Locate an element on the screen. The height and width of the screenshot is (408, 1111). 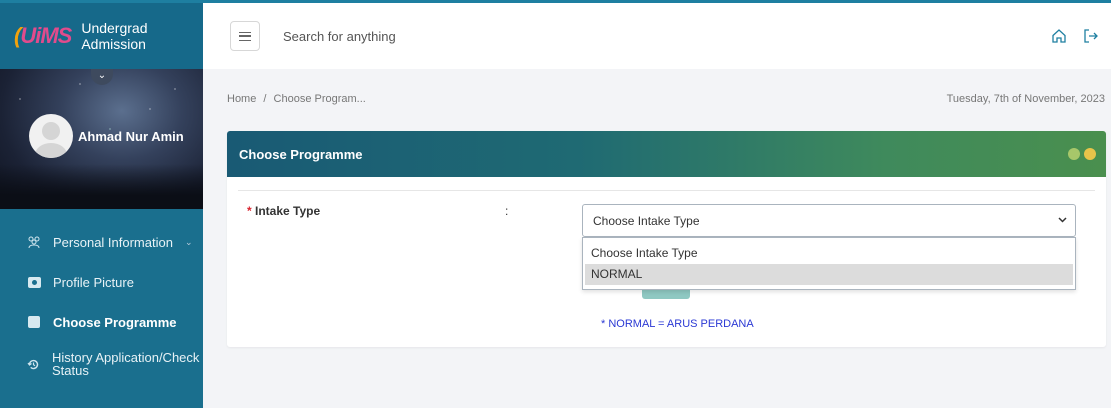
divider is located at coordinates (666, 190).